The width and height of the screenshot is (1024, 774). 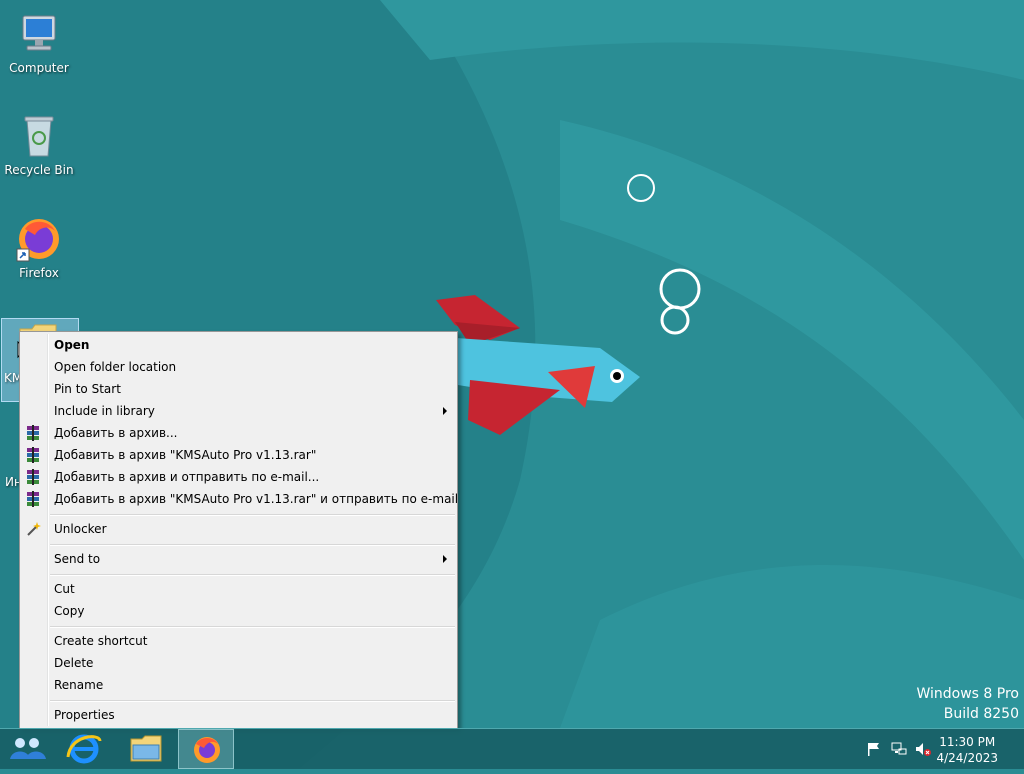 I want to click on taskbar-start-button, so click(x=28, y=749).